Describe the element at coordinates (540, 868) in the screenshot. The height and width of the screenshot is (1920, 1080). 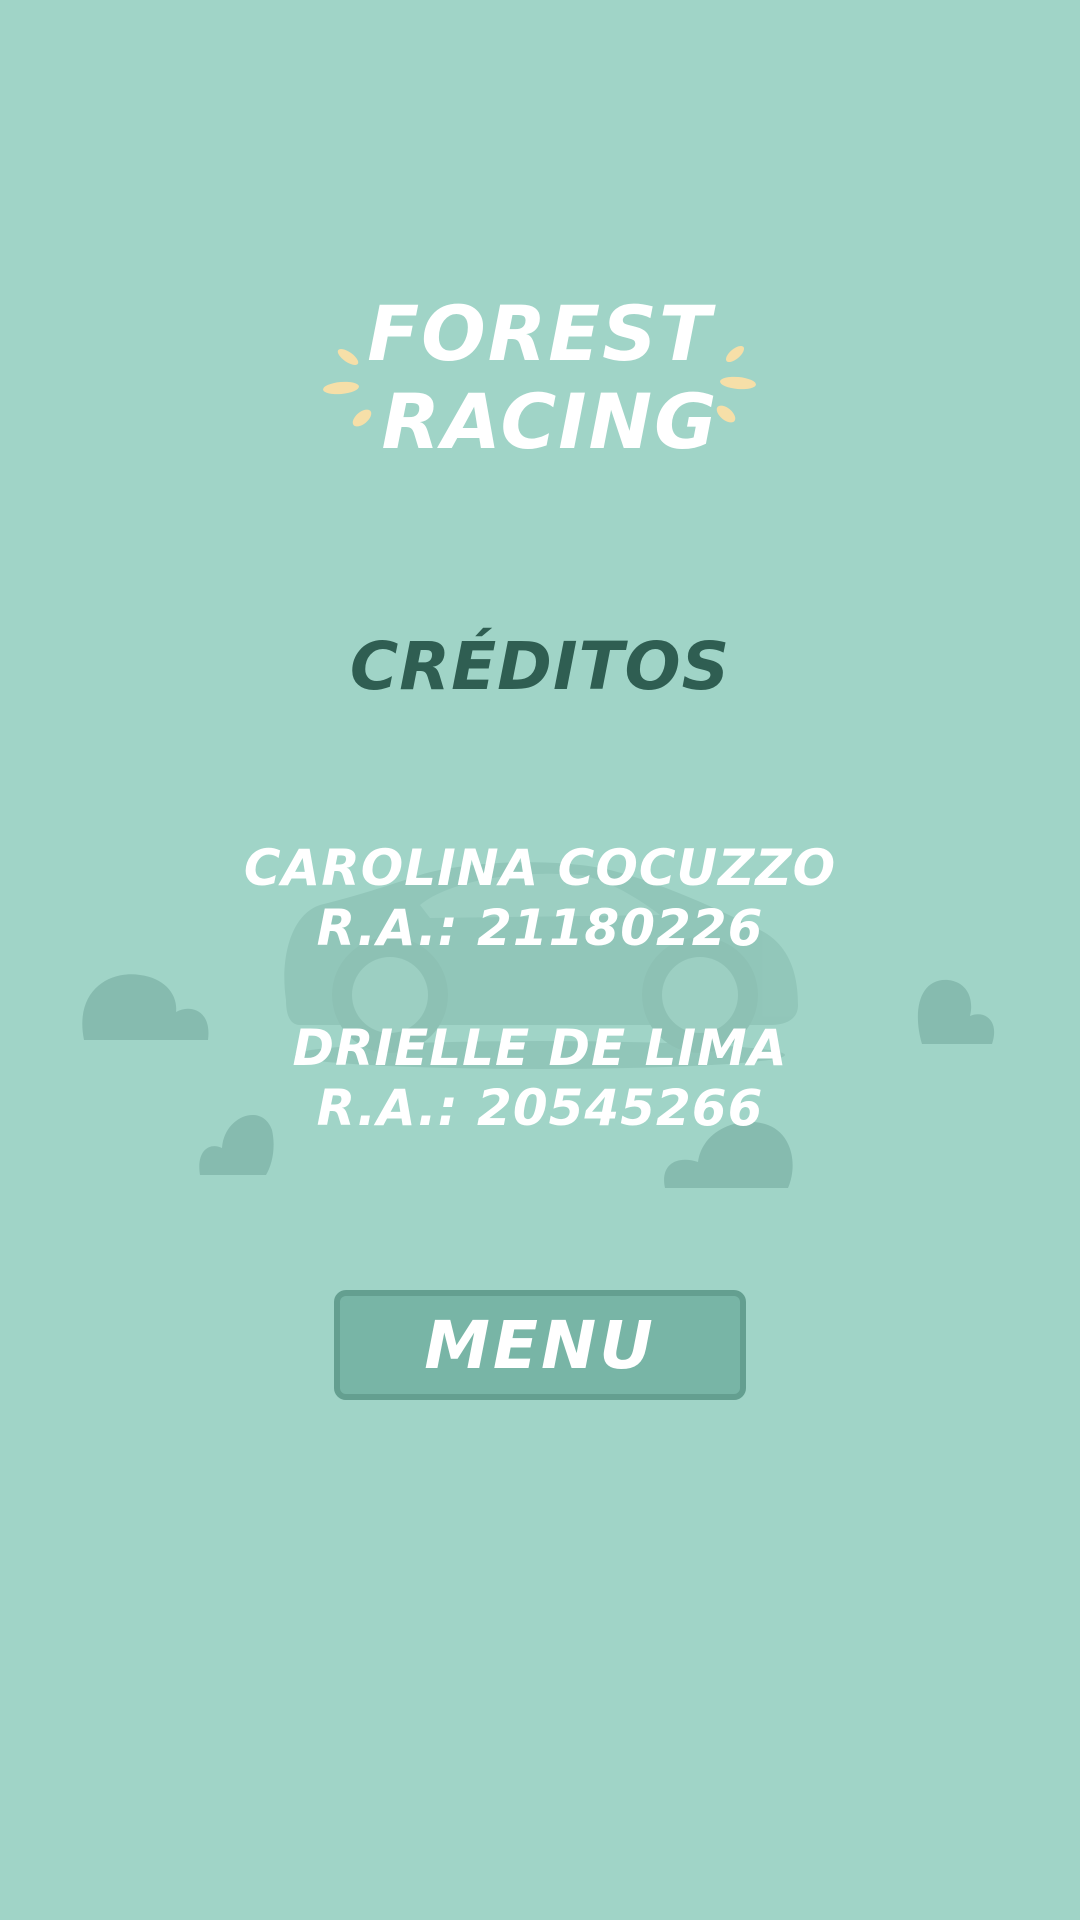
I see `credit-name: CAROLINA COCUZZO` at that location.